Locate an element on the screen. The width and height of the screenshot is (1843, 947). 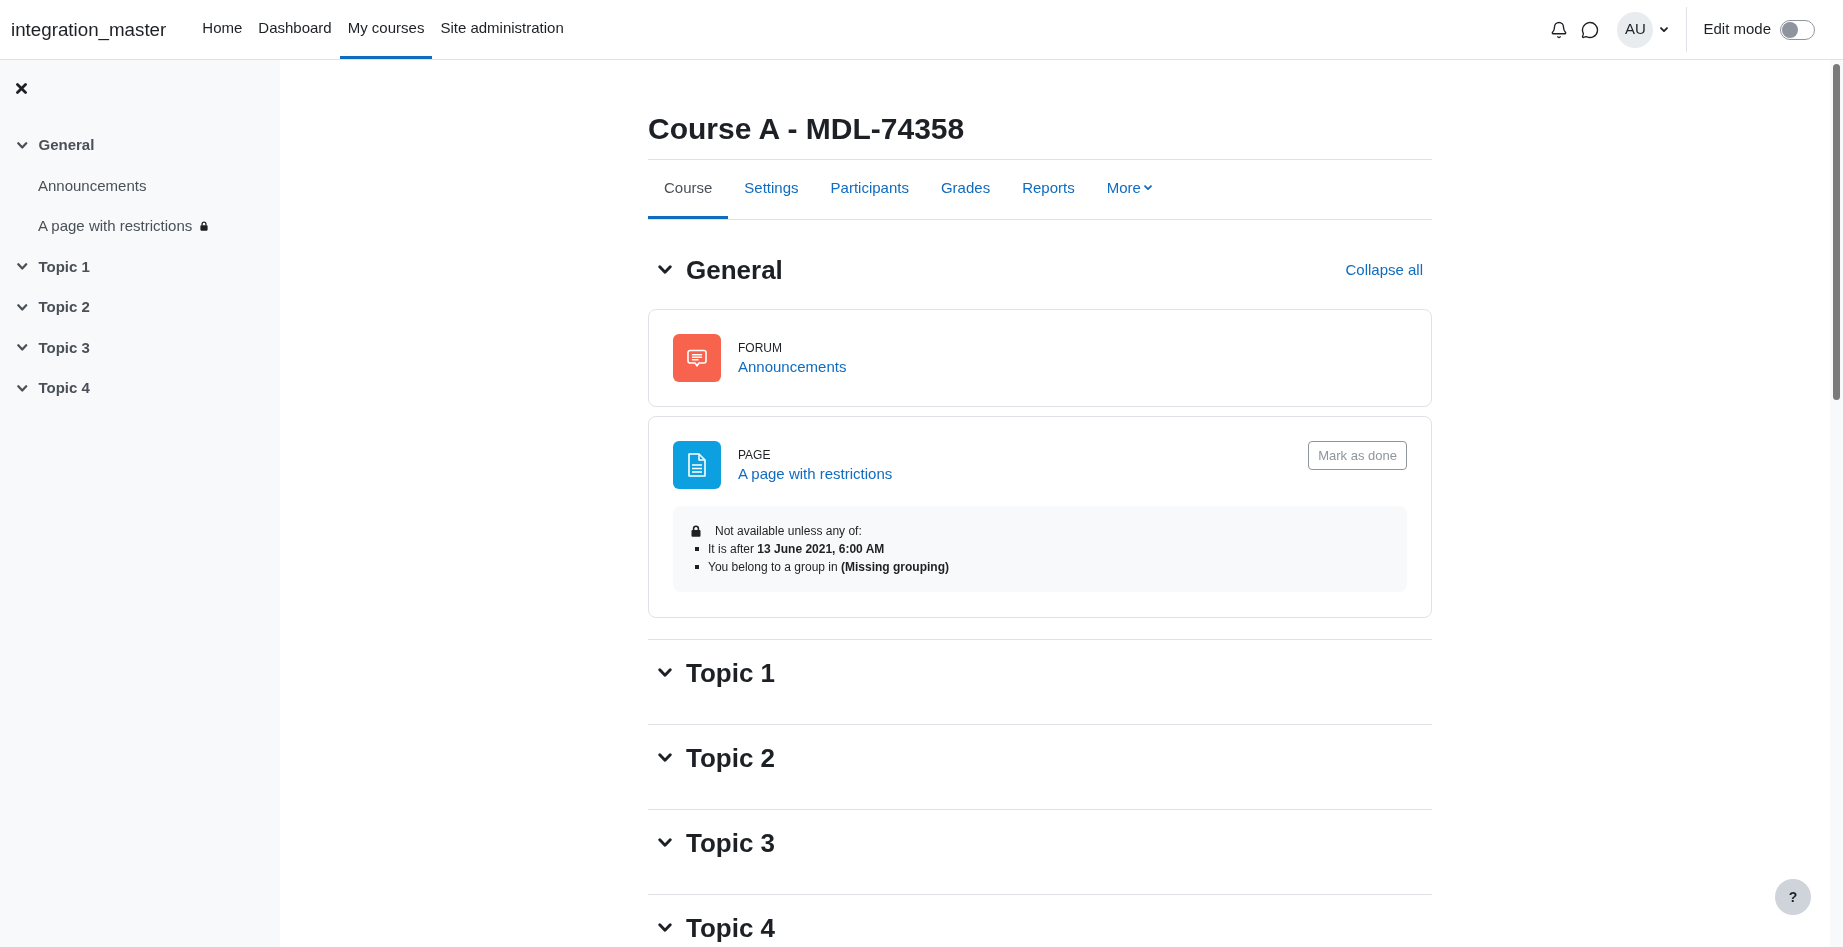
user-menu-button: AU is located at coordinates (1643, 29).